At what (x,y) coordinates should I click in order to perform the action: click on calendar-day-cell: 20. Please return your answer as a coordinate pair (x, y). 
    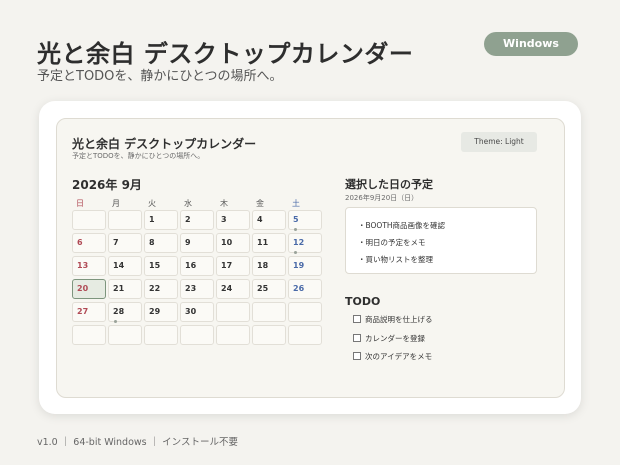
    Looking at the image, I should click on (89, 289).